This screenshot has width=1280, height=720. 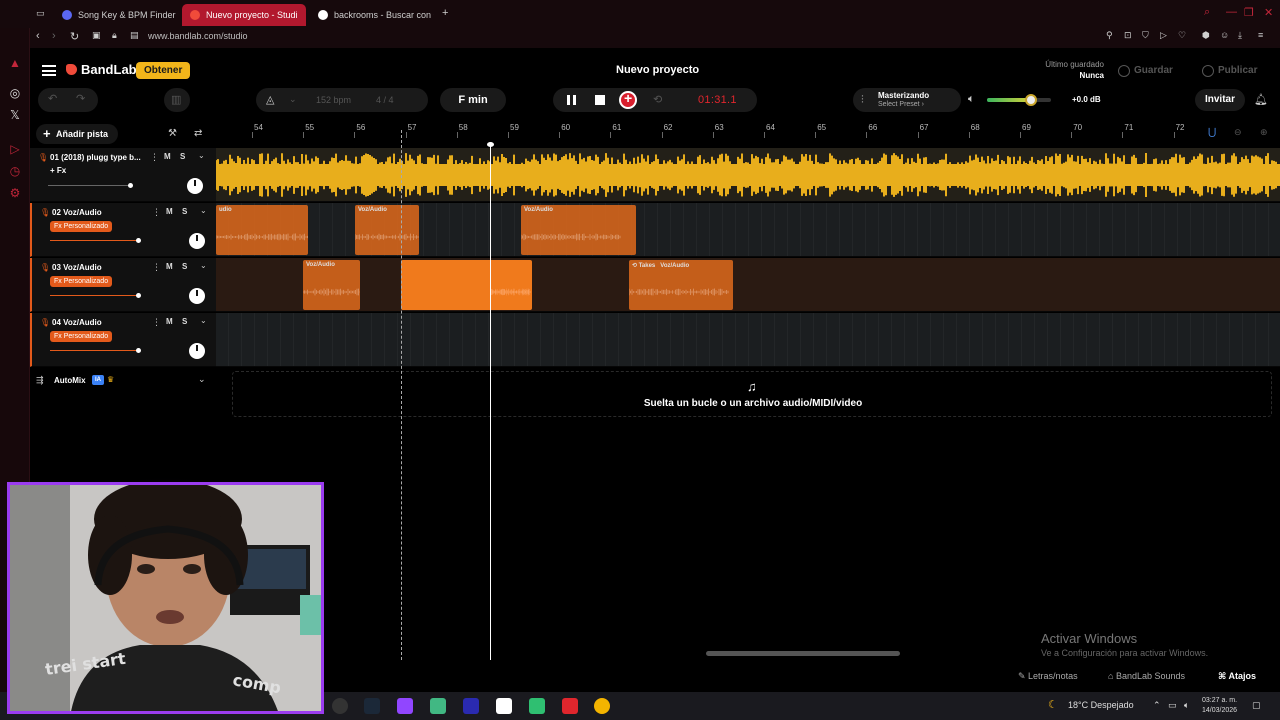 What do you see at coordinates (58, 170) in the screenshot?
I see `add-fx-button: + Fx` at bounding box center [58, 170].